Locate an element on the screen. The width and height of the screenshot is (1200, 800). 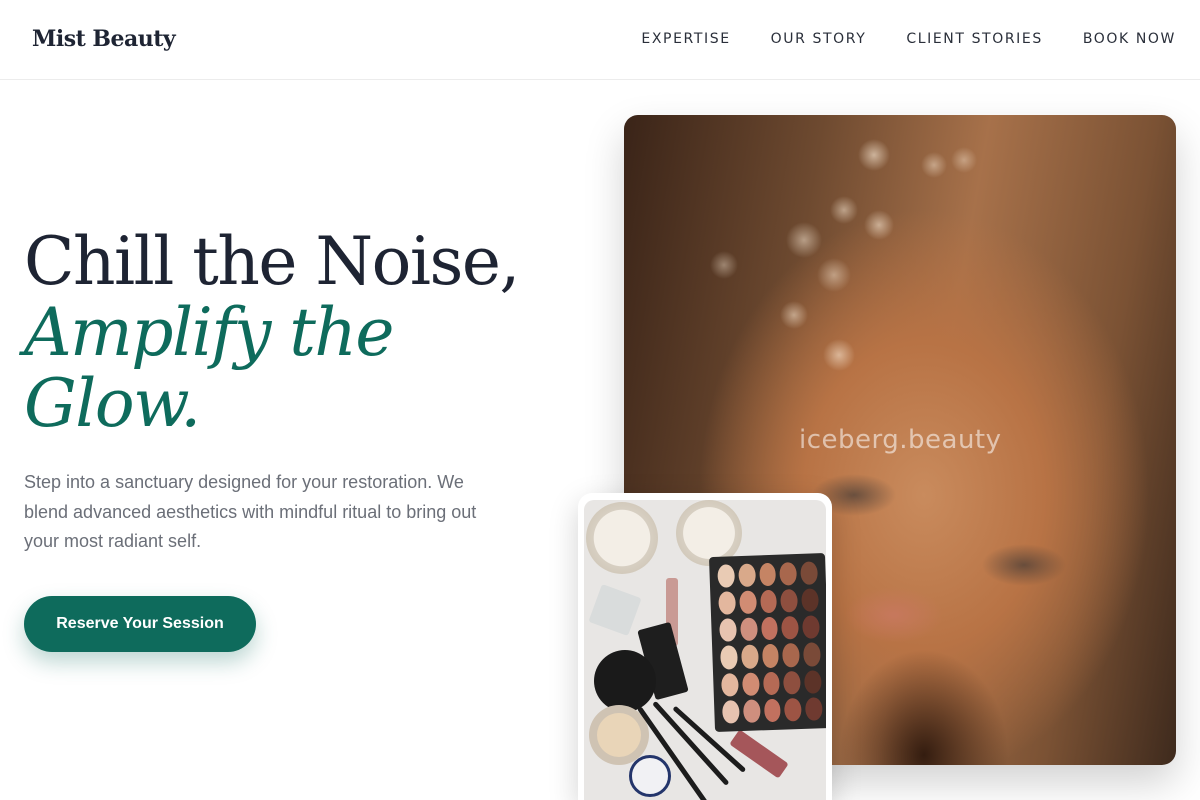
eyeshadow-palette-shape is located at coordinates (767, 642).